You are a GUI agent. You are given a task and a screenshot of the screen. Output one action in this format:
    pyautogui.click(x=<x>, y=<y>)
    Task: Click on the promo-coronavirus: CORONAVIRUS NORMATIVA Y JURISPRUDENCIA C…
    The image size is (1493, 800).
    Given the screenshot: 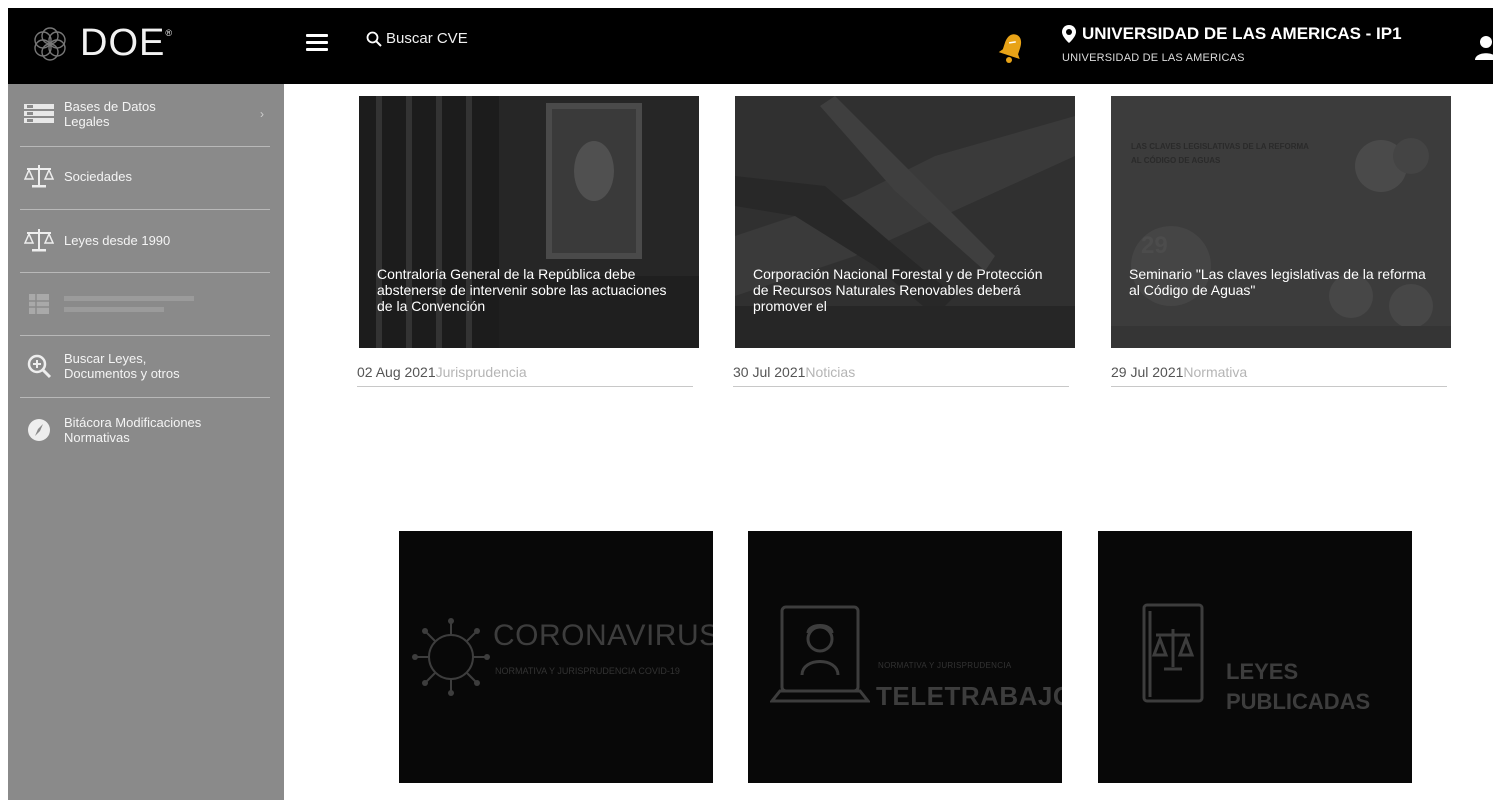 What is the action you would take?
    pyautogui.click(x=556, y=657)
    